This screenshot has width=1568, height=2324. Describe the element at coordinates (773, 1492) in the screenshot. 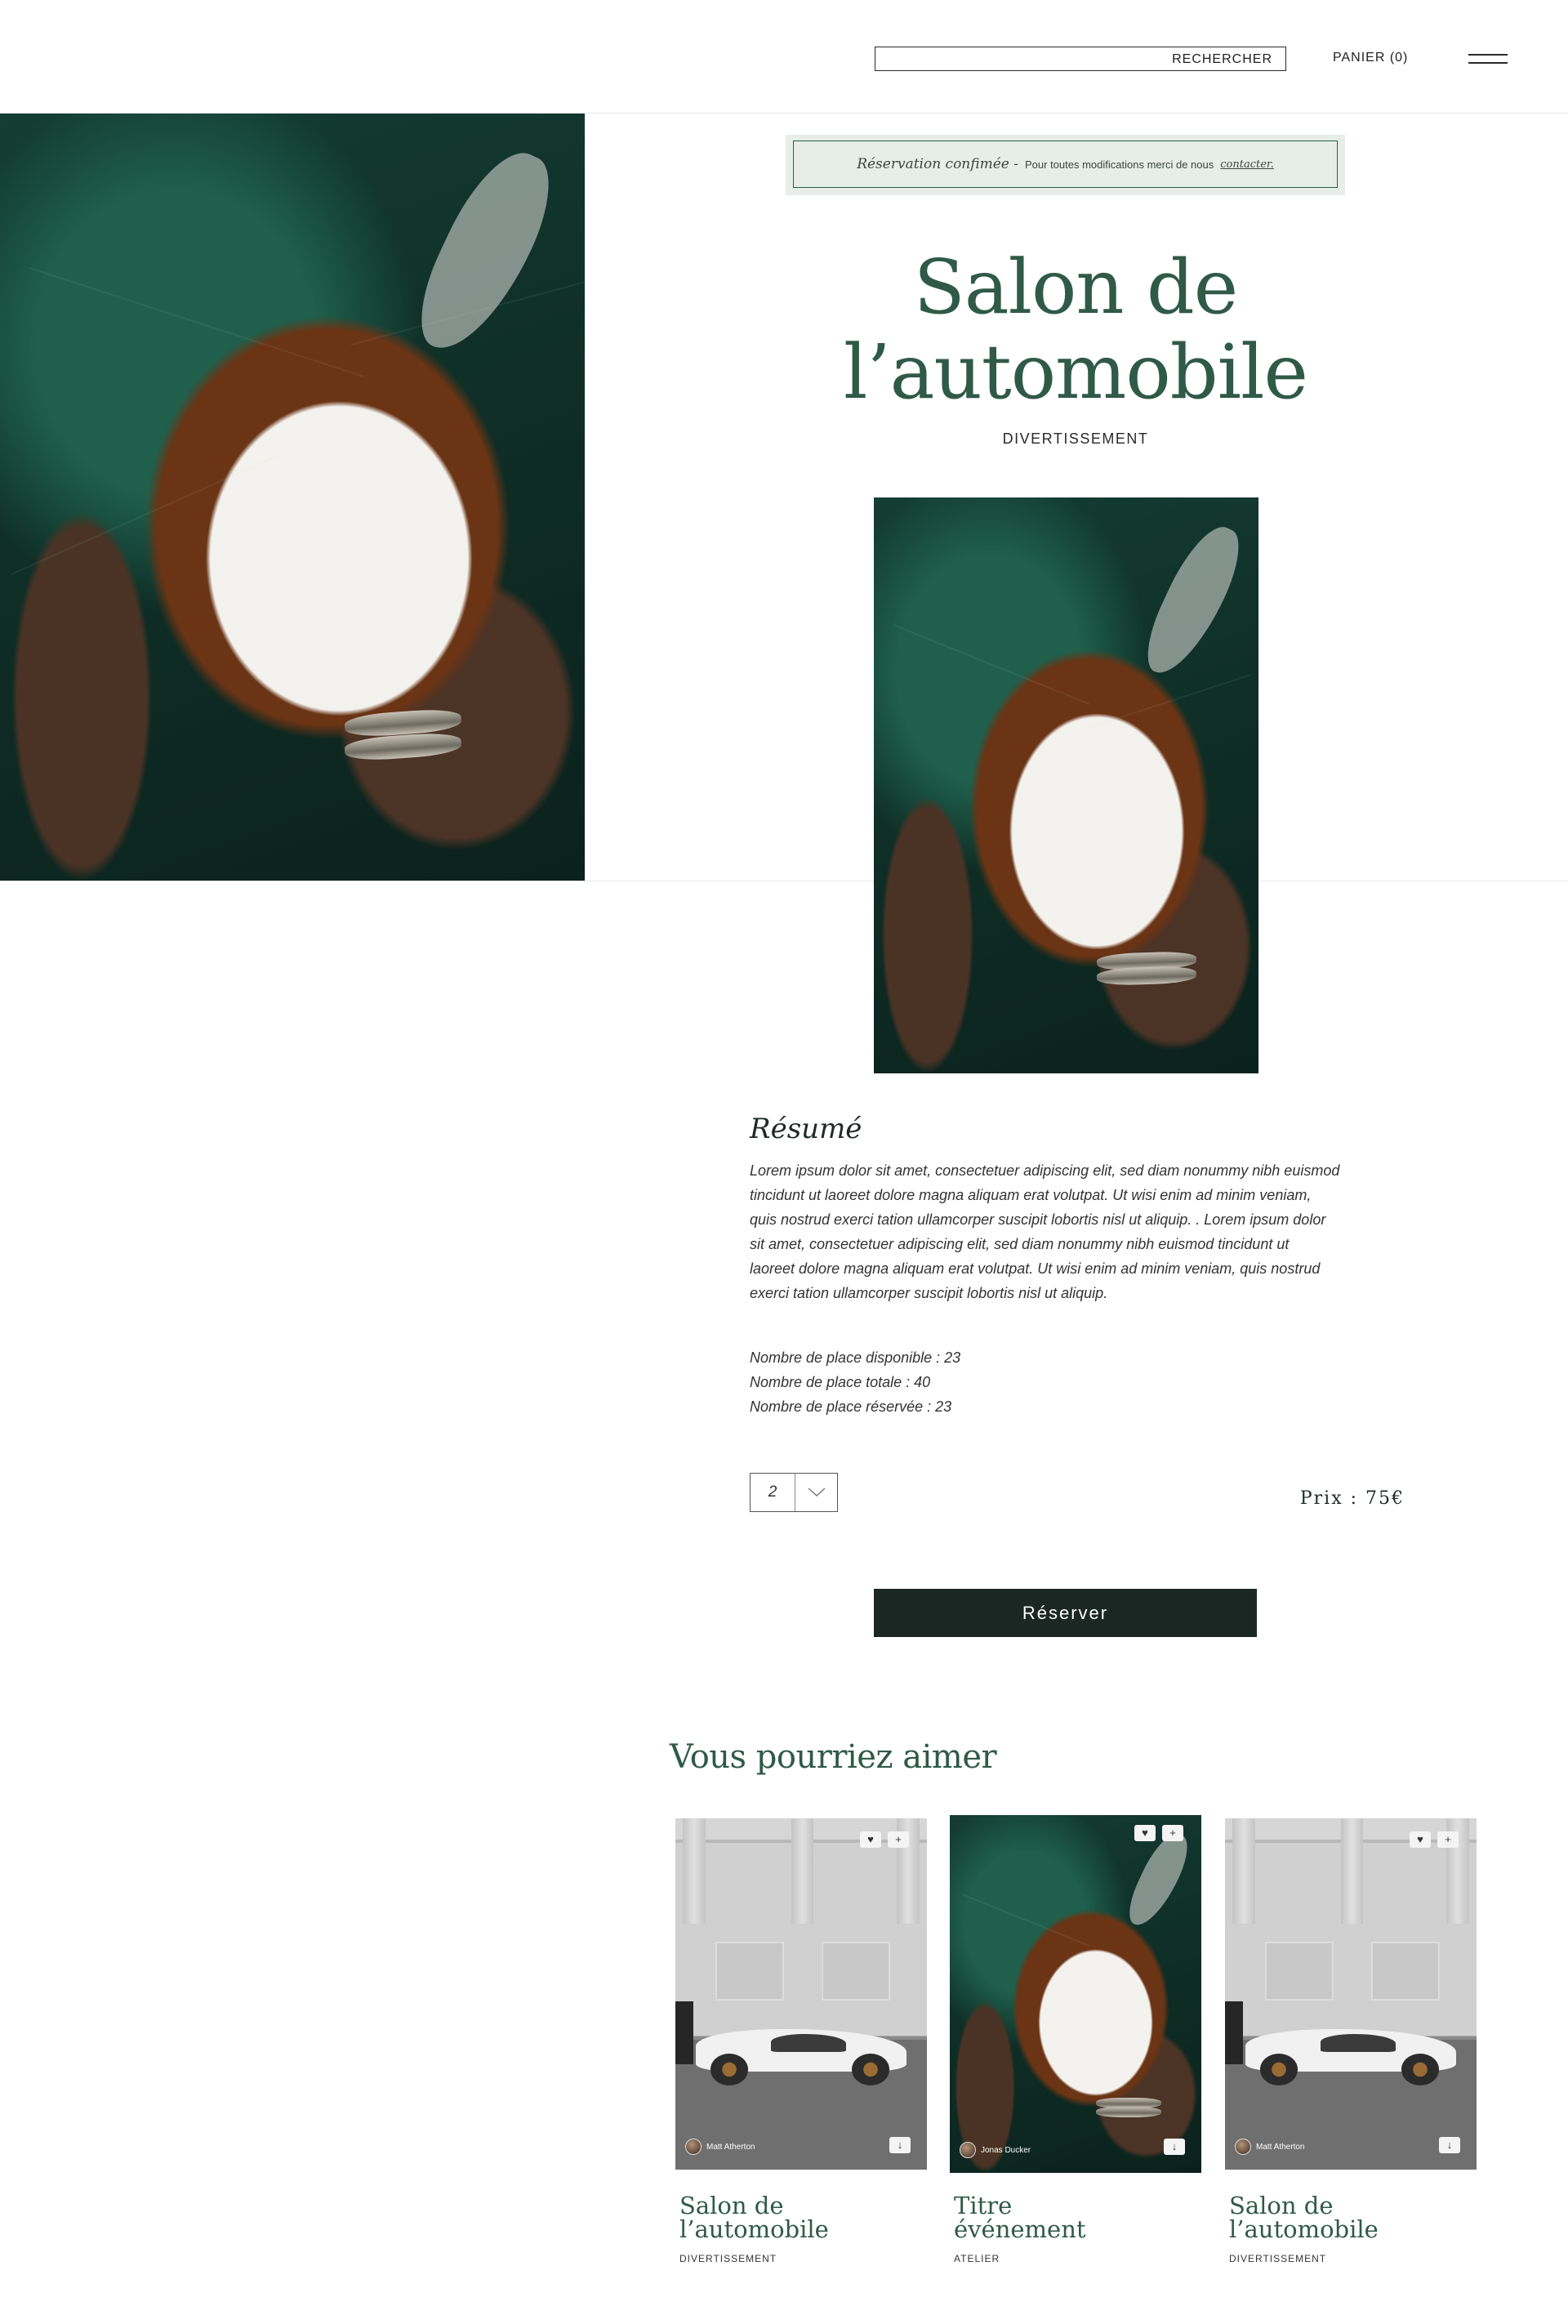

I see `quantity-value: 2` at that location.